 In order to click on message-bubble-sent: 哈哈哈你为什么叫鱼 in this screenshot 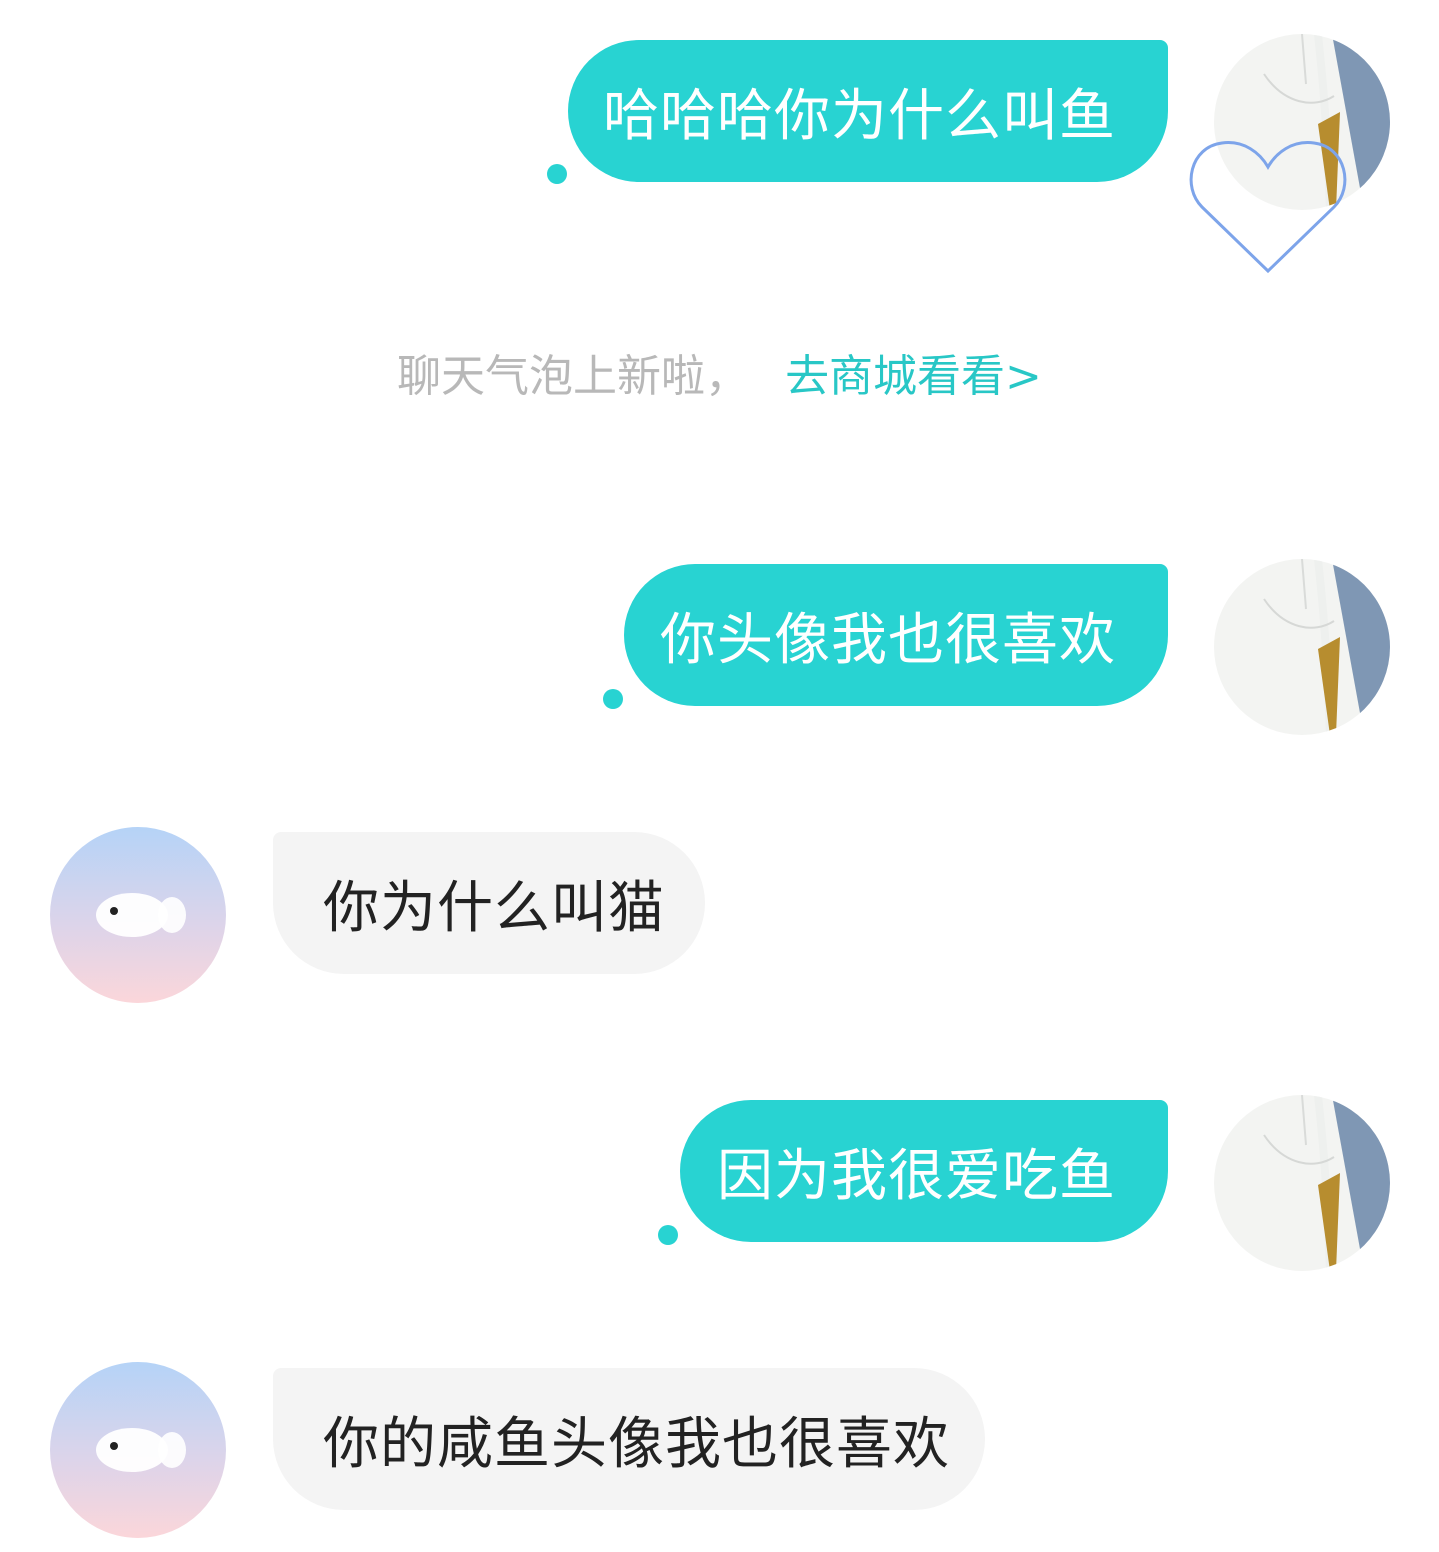, I will do `click(868, 111)`.